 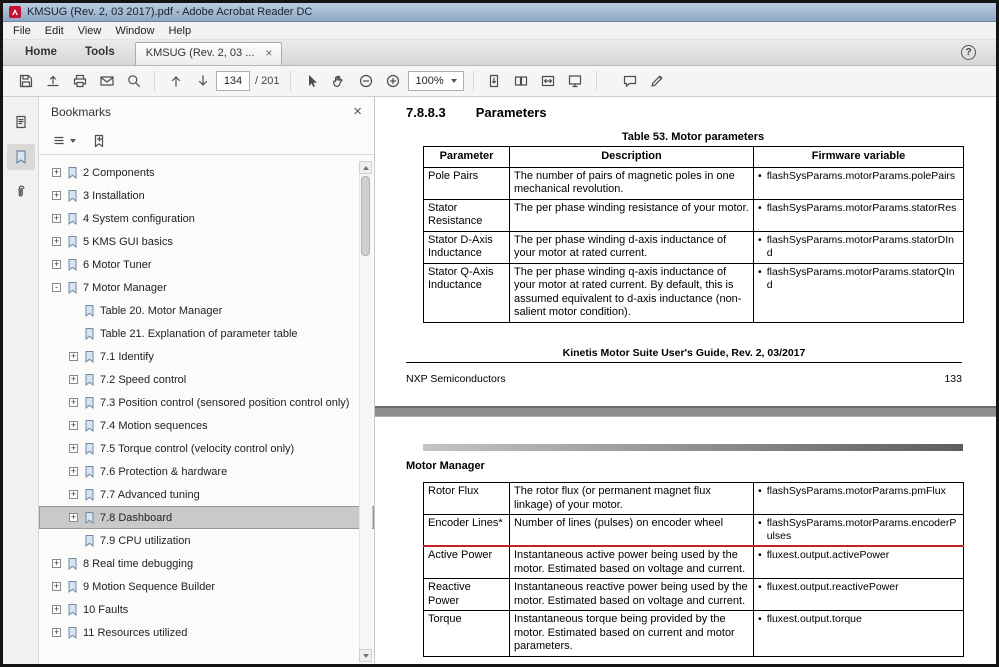 I want to click on zoom-in-button, so click(x=392, y=81).